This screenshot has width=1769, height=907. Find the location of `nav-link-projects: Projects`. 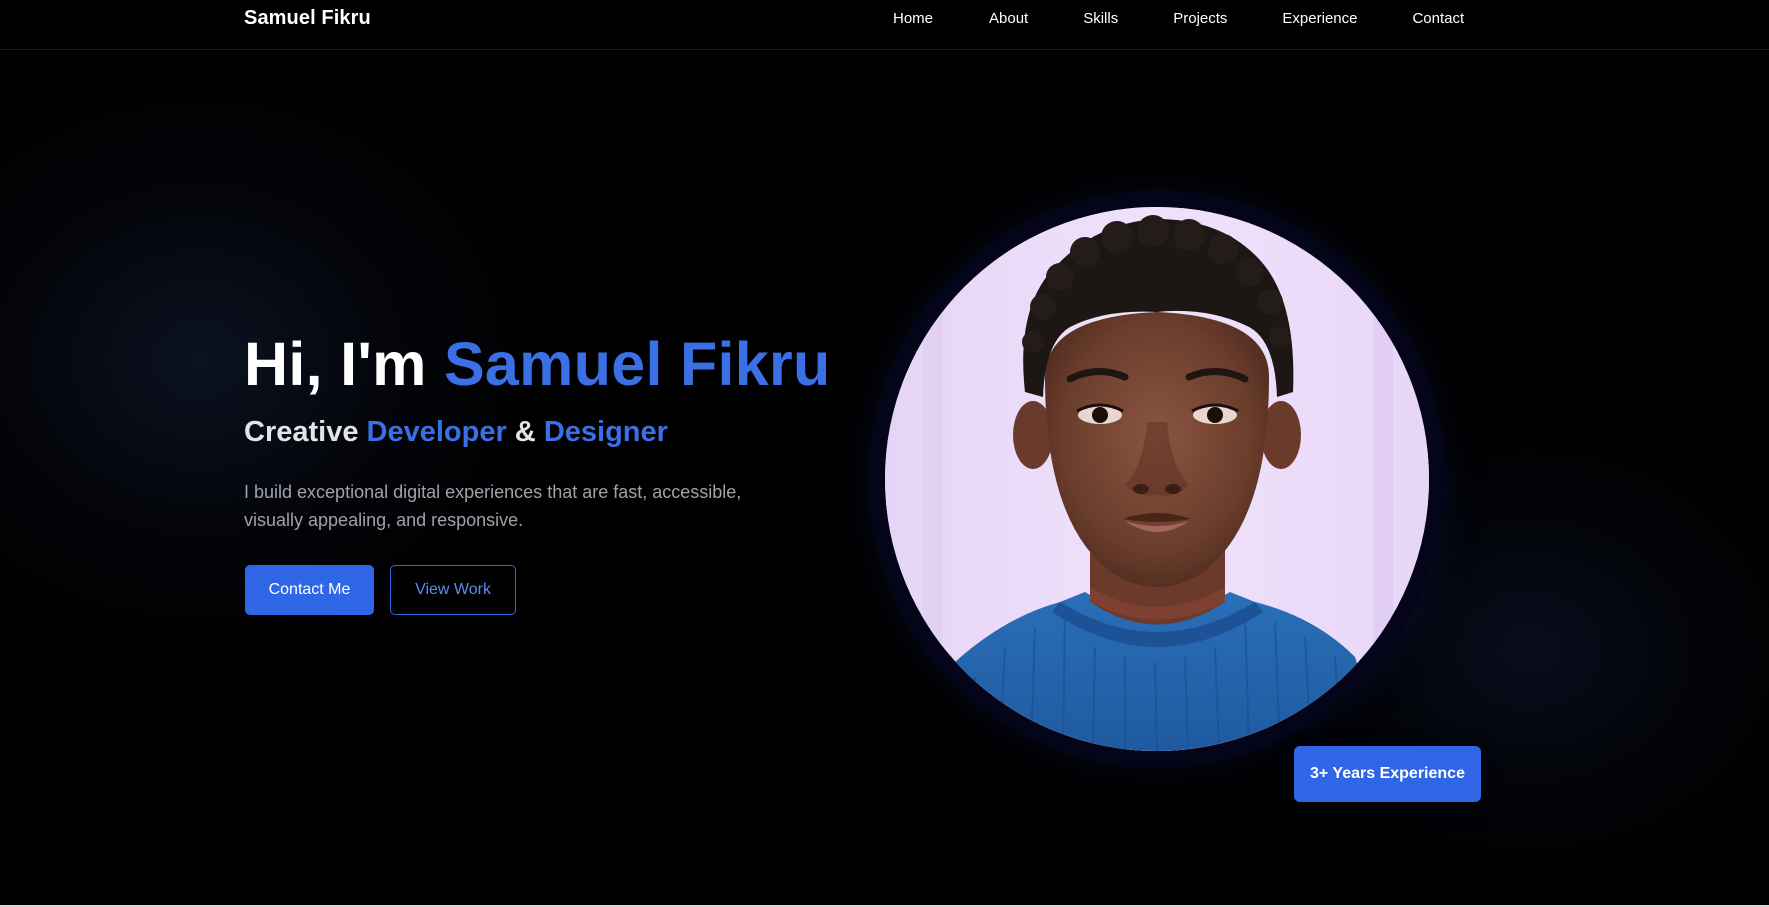

nav-link-projects: Projects is located at coordinates (1200, 18).